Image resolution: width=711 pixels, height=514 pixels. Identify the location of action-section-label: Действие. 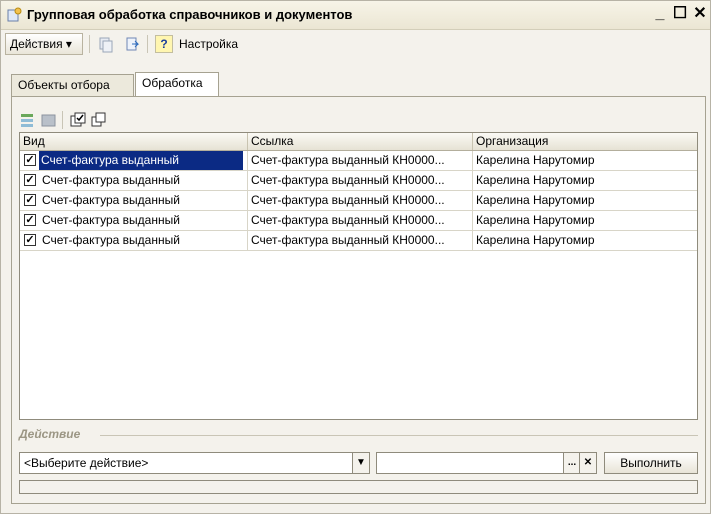
(50, 434).